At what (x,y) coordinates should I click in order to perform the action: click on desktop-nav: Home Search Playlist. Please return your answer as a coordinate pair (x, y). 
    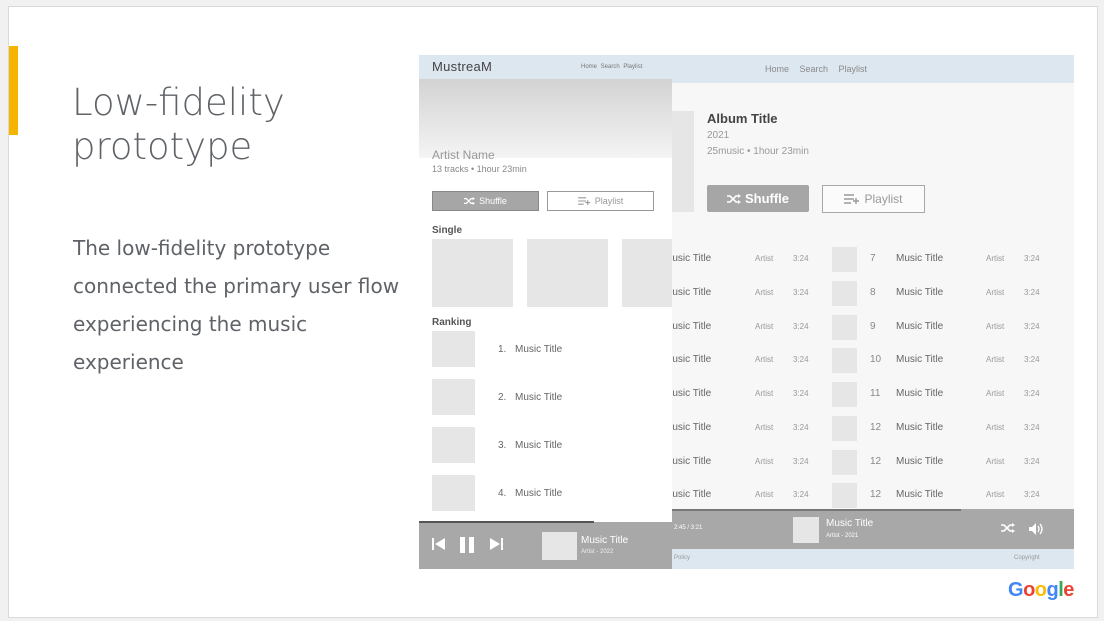
    Looking at the image, I should click on (873, 69).